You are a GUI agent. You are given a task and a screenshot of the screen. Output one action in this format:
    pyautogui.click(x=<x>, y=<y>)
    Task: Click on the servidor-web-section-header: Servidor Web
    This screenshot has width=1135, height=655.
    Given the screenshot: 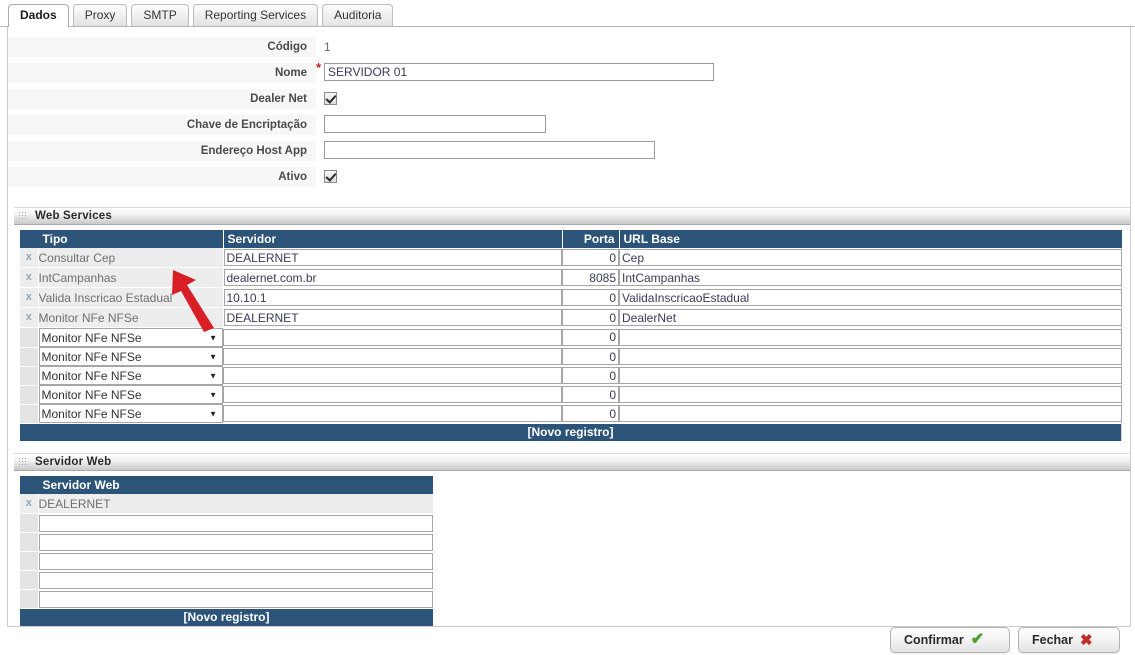 What is the action you would take?
    pyautogui.click(x=572, y=462)
    